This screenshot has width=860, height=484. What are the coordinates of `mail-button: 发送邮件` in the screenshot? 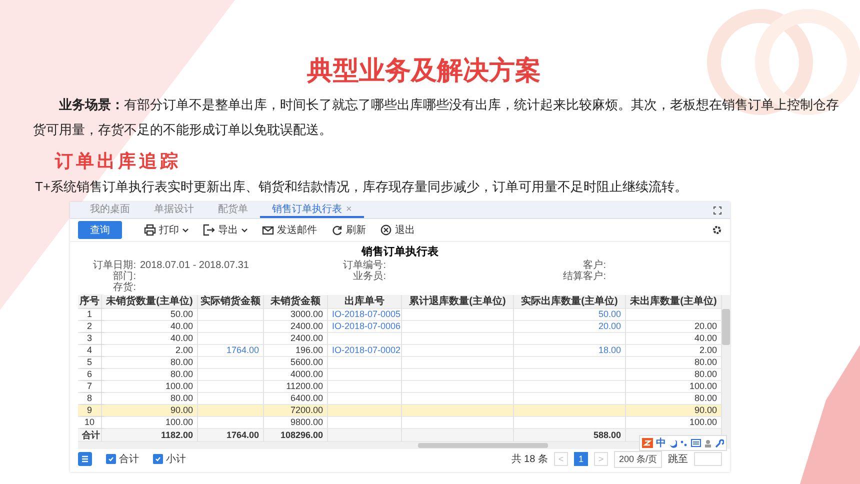 It's located at (289, 230).